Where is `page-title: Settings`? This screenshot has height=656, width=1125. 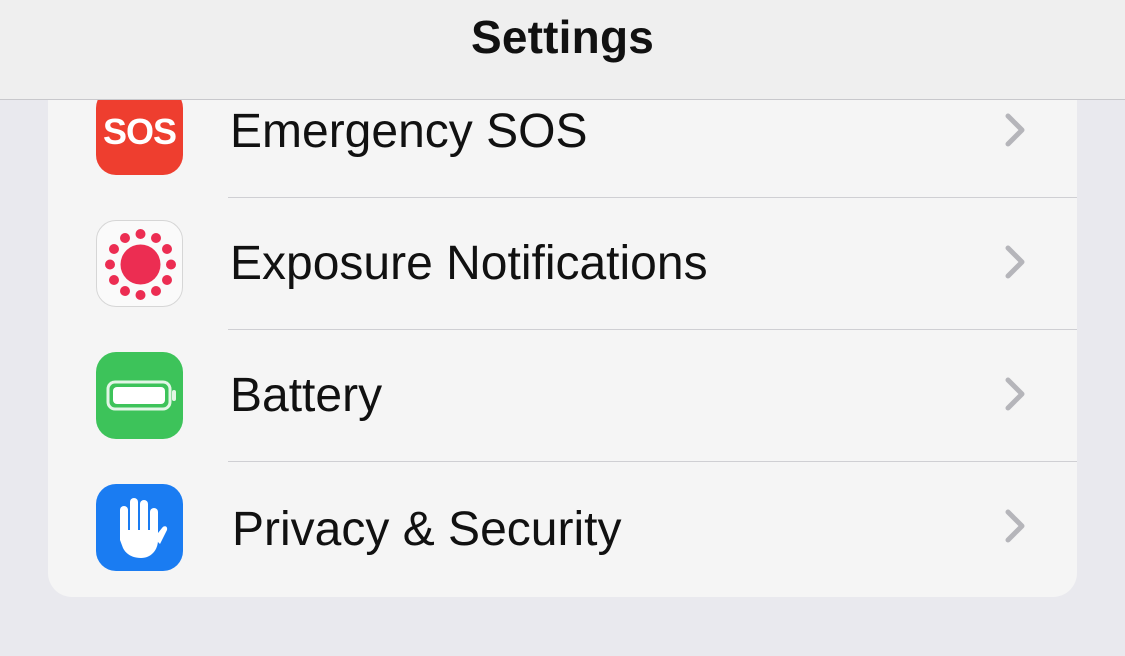 page-title: Settings is located at coordinates (562, 37).